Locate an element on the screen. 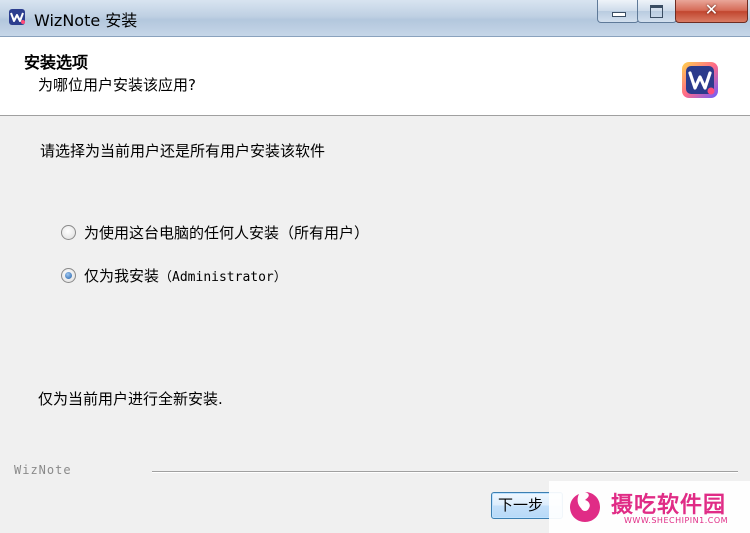 The image size is (750, 533). option-current-user: 仅为我安装（Administrator） is located at coordinates (174, 275).